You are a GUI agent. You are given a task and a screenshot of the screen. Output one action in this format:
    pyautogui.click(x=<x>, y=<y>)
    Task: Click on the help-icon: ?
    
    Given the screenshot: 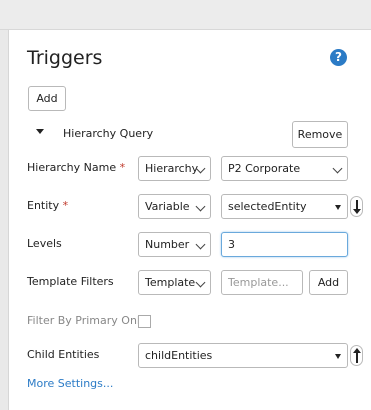 What is the action you would take?
    pyautogui.click(x=338, y=57)
    